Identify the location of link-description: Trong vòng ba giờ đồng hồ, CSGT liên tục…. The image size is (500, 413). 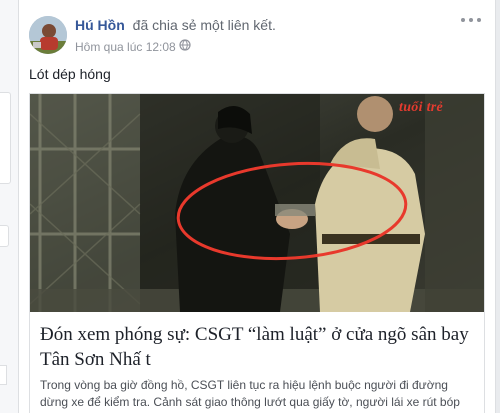
(250, 395).